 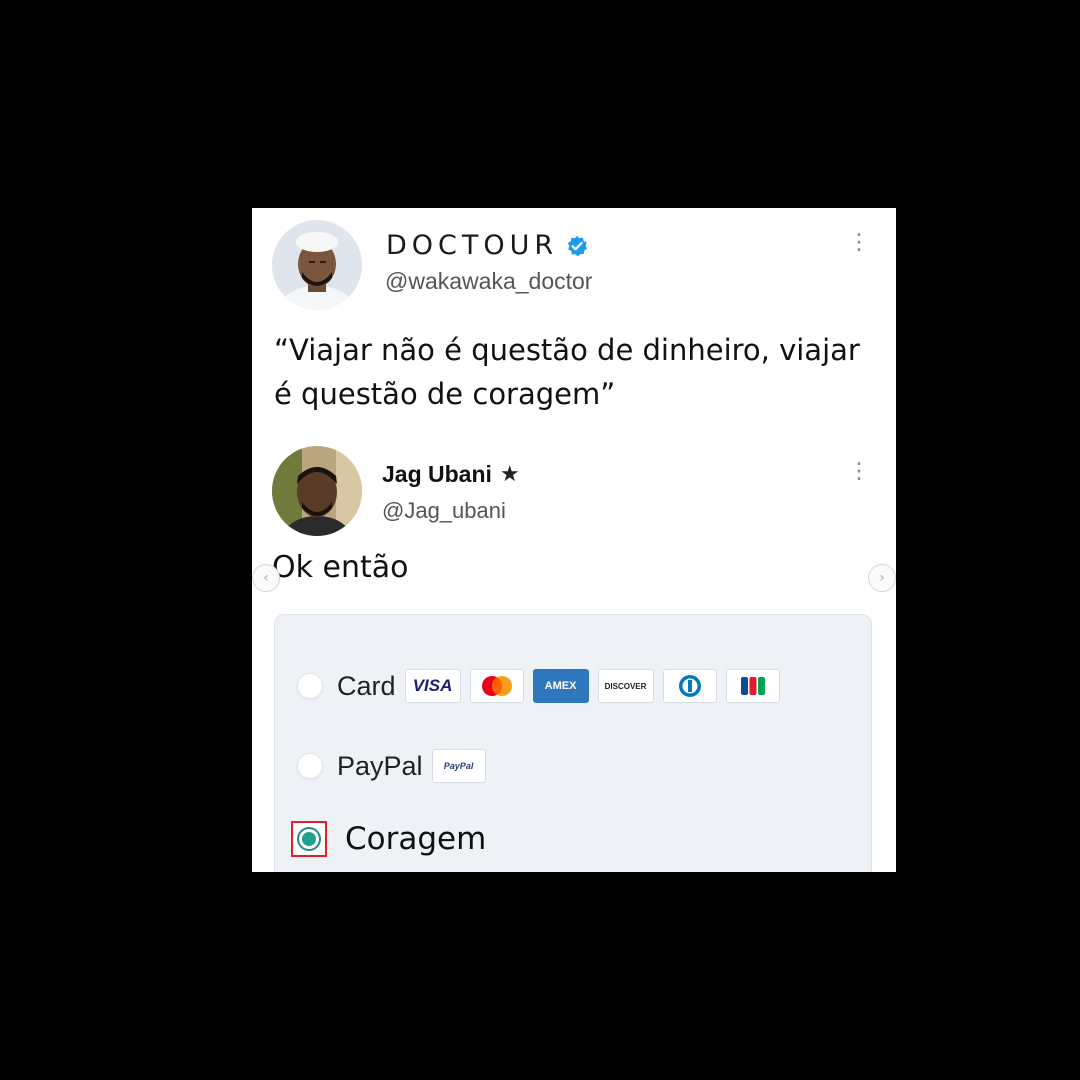 I want to click on paypal-label: PayPal, so click(x=380, y=765).